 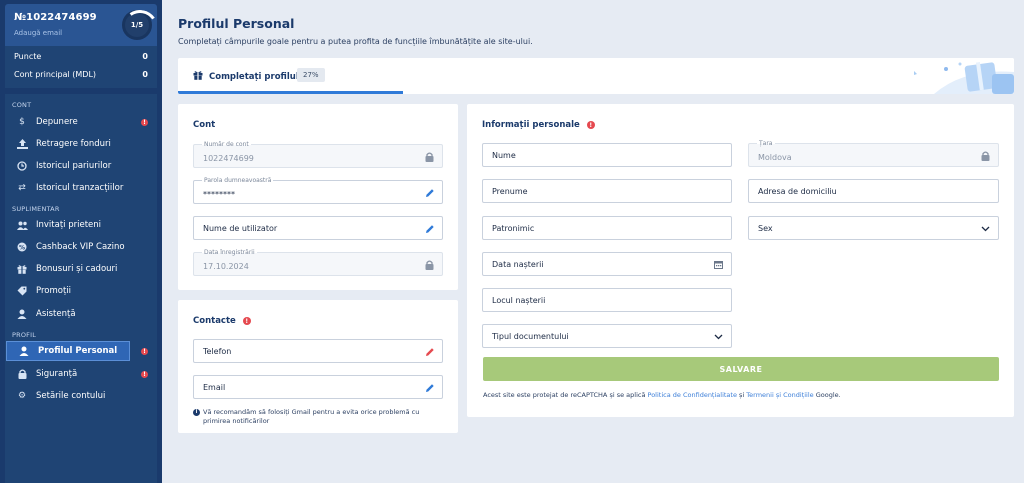 What do you see at coordinates (71, 396) in the screenshot?
I see `sidebar-item-label: Setările contului` at bounding box center [71, 396].